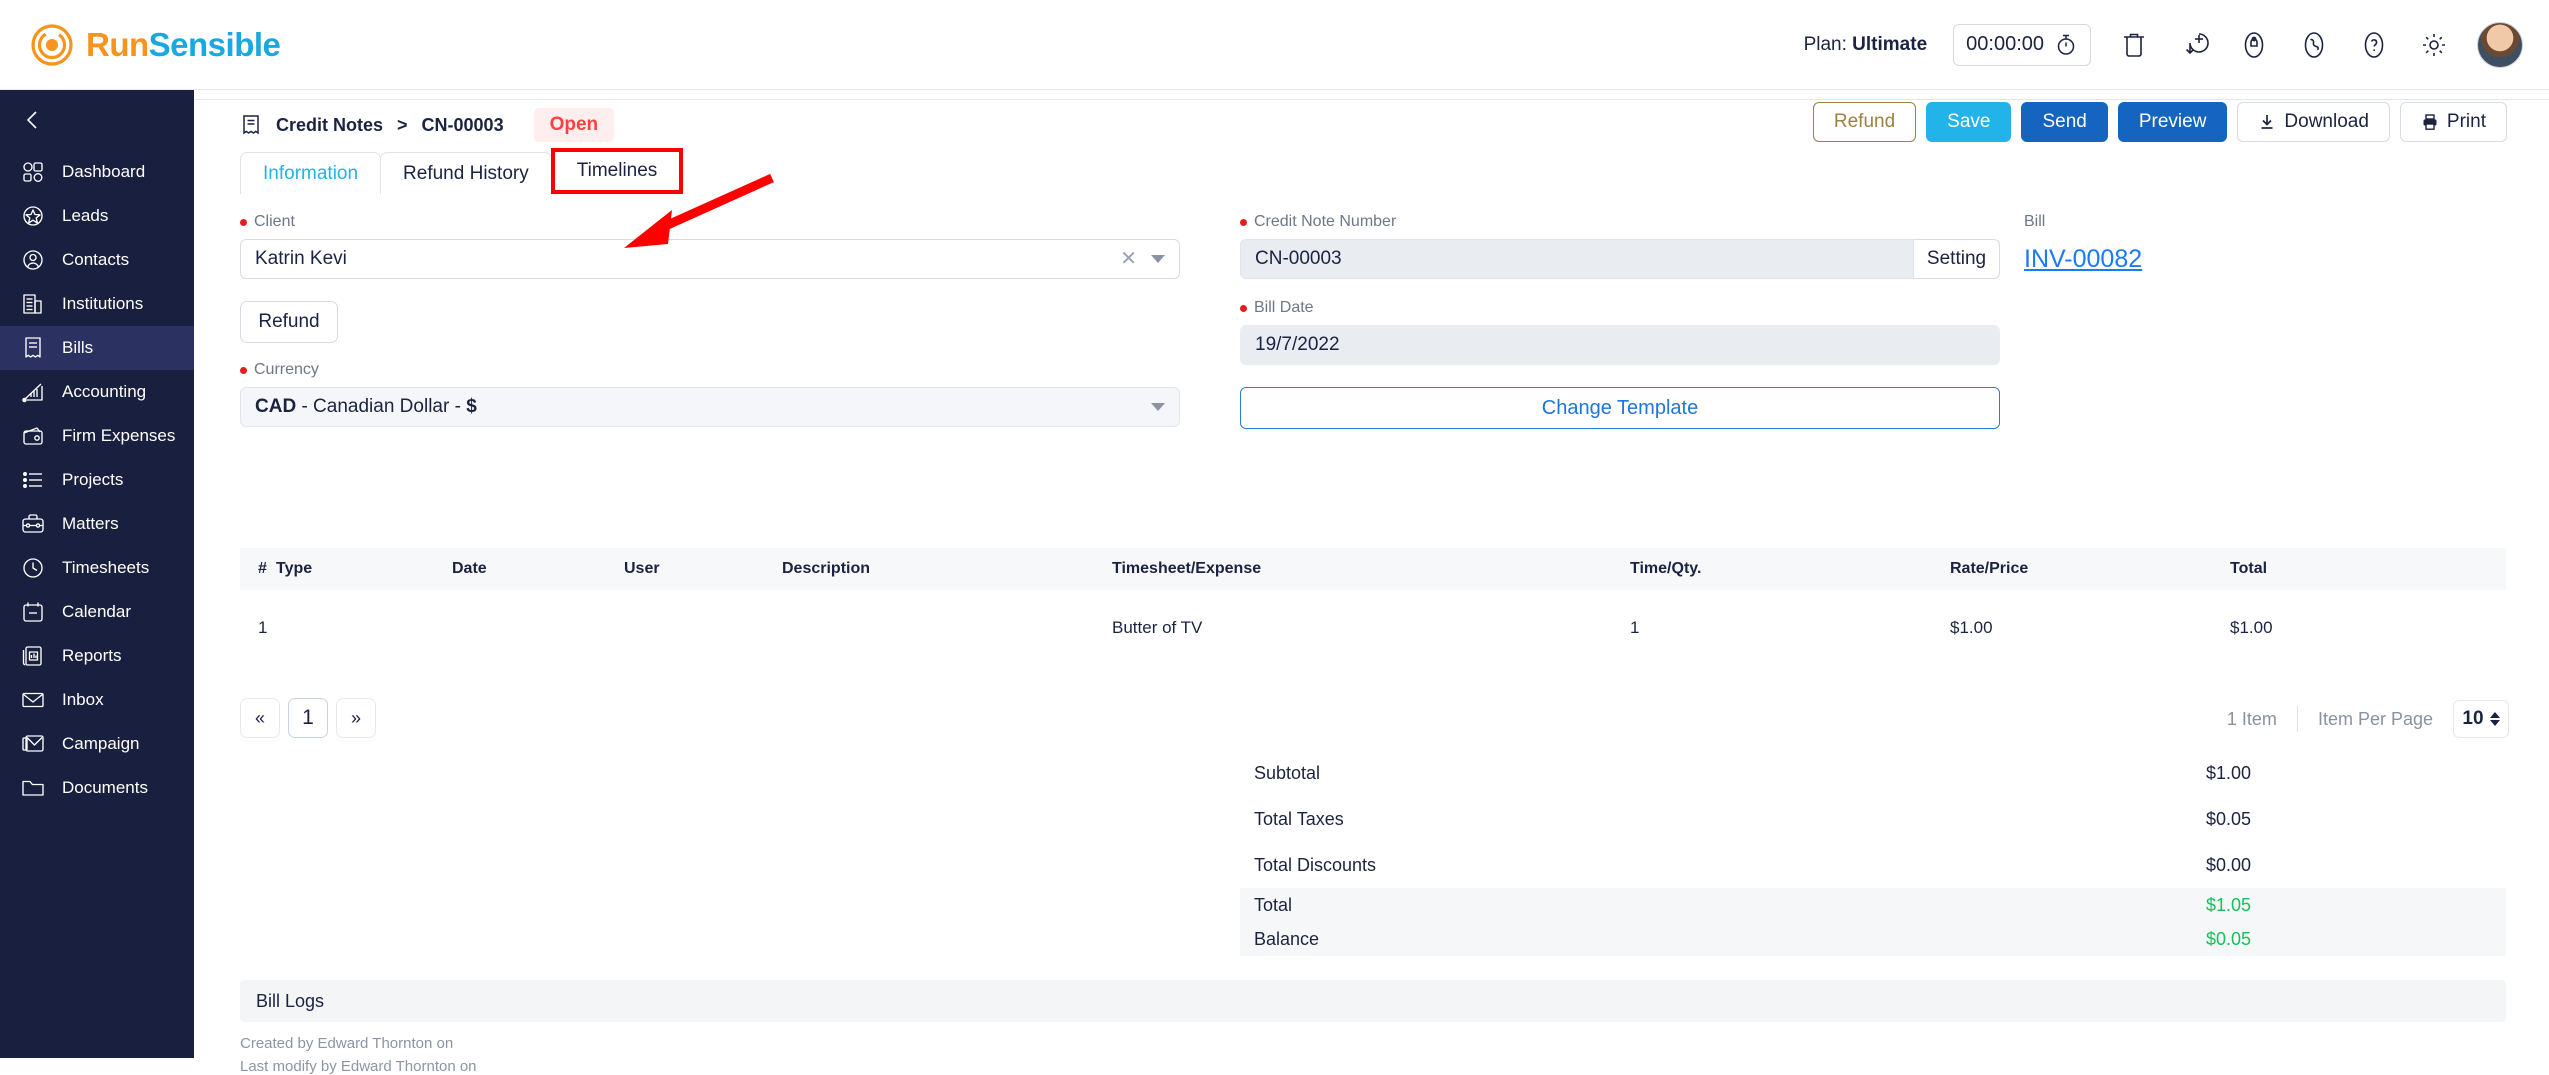 This screenshot has width=2549, height=1075. What do you see at coordinates (1371, 99) in the screenshot?
I see `tab-underline` at bounding box center [1371, 99].